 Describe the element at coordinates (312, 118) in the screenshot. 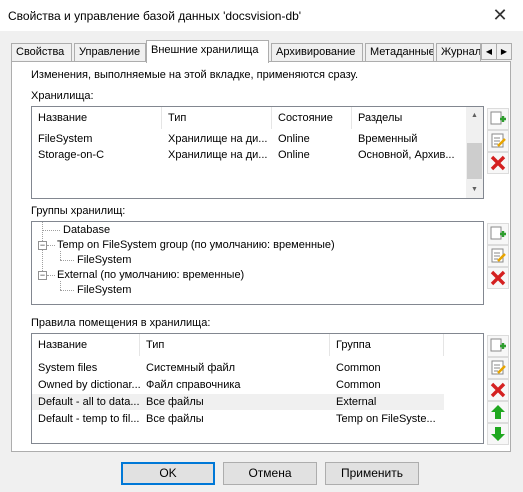

I see `column-header: Состояние` at that location.